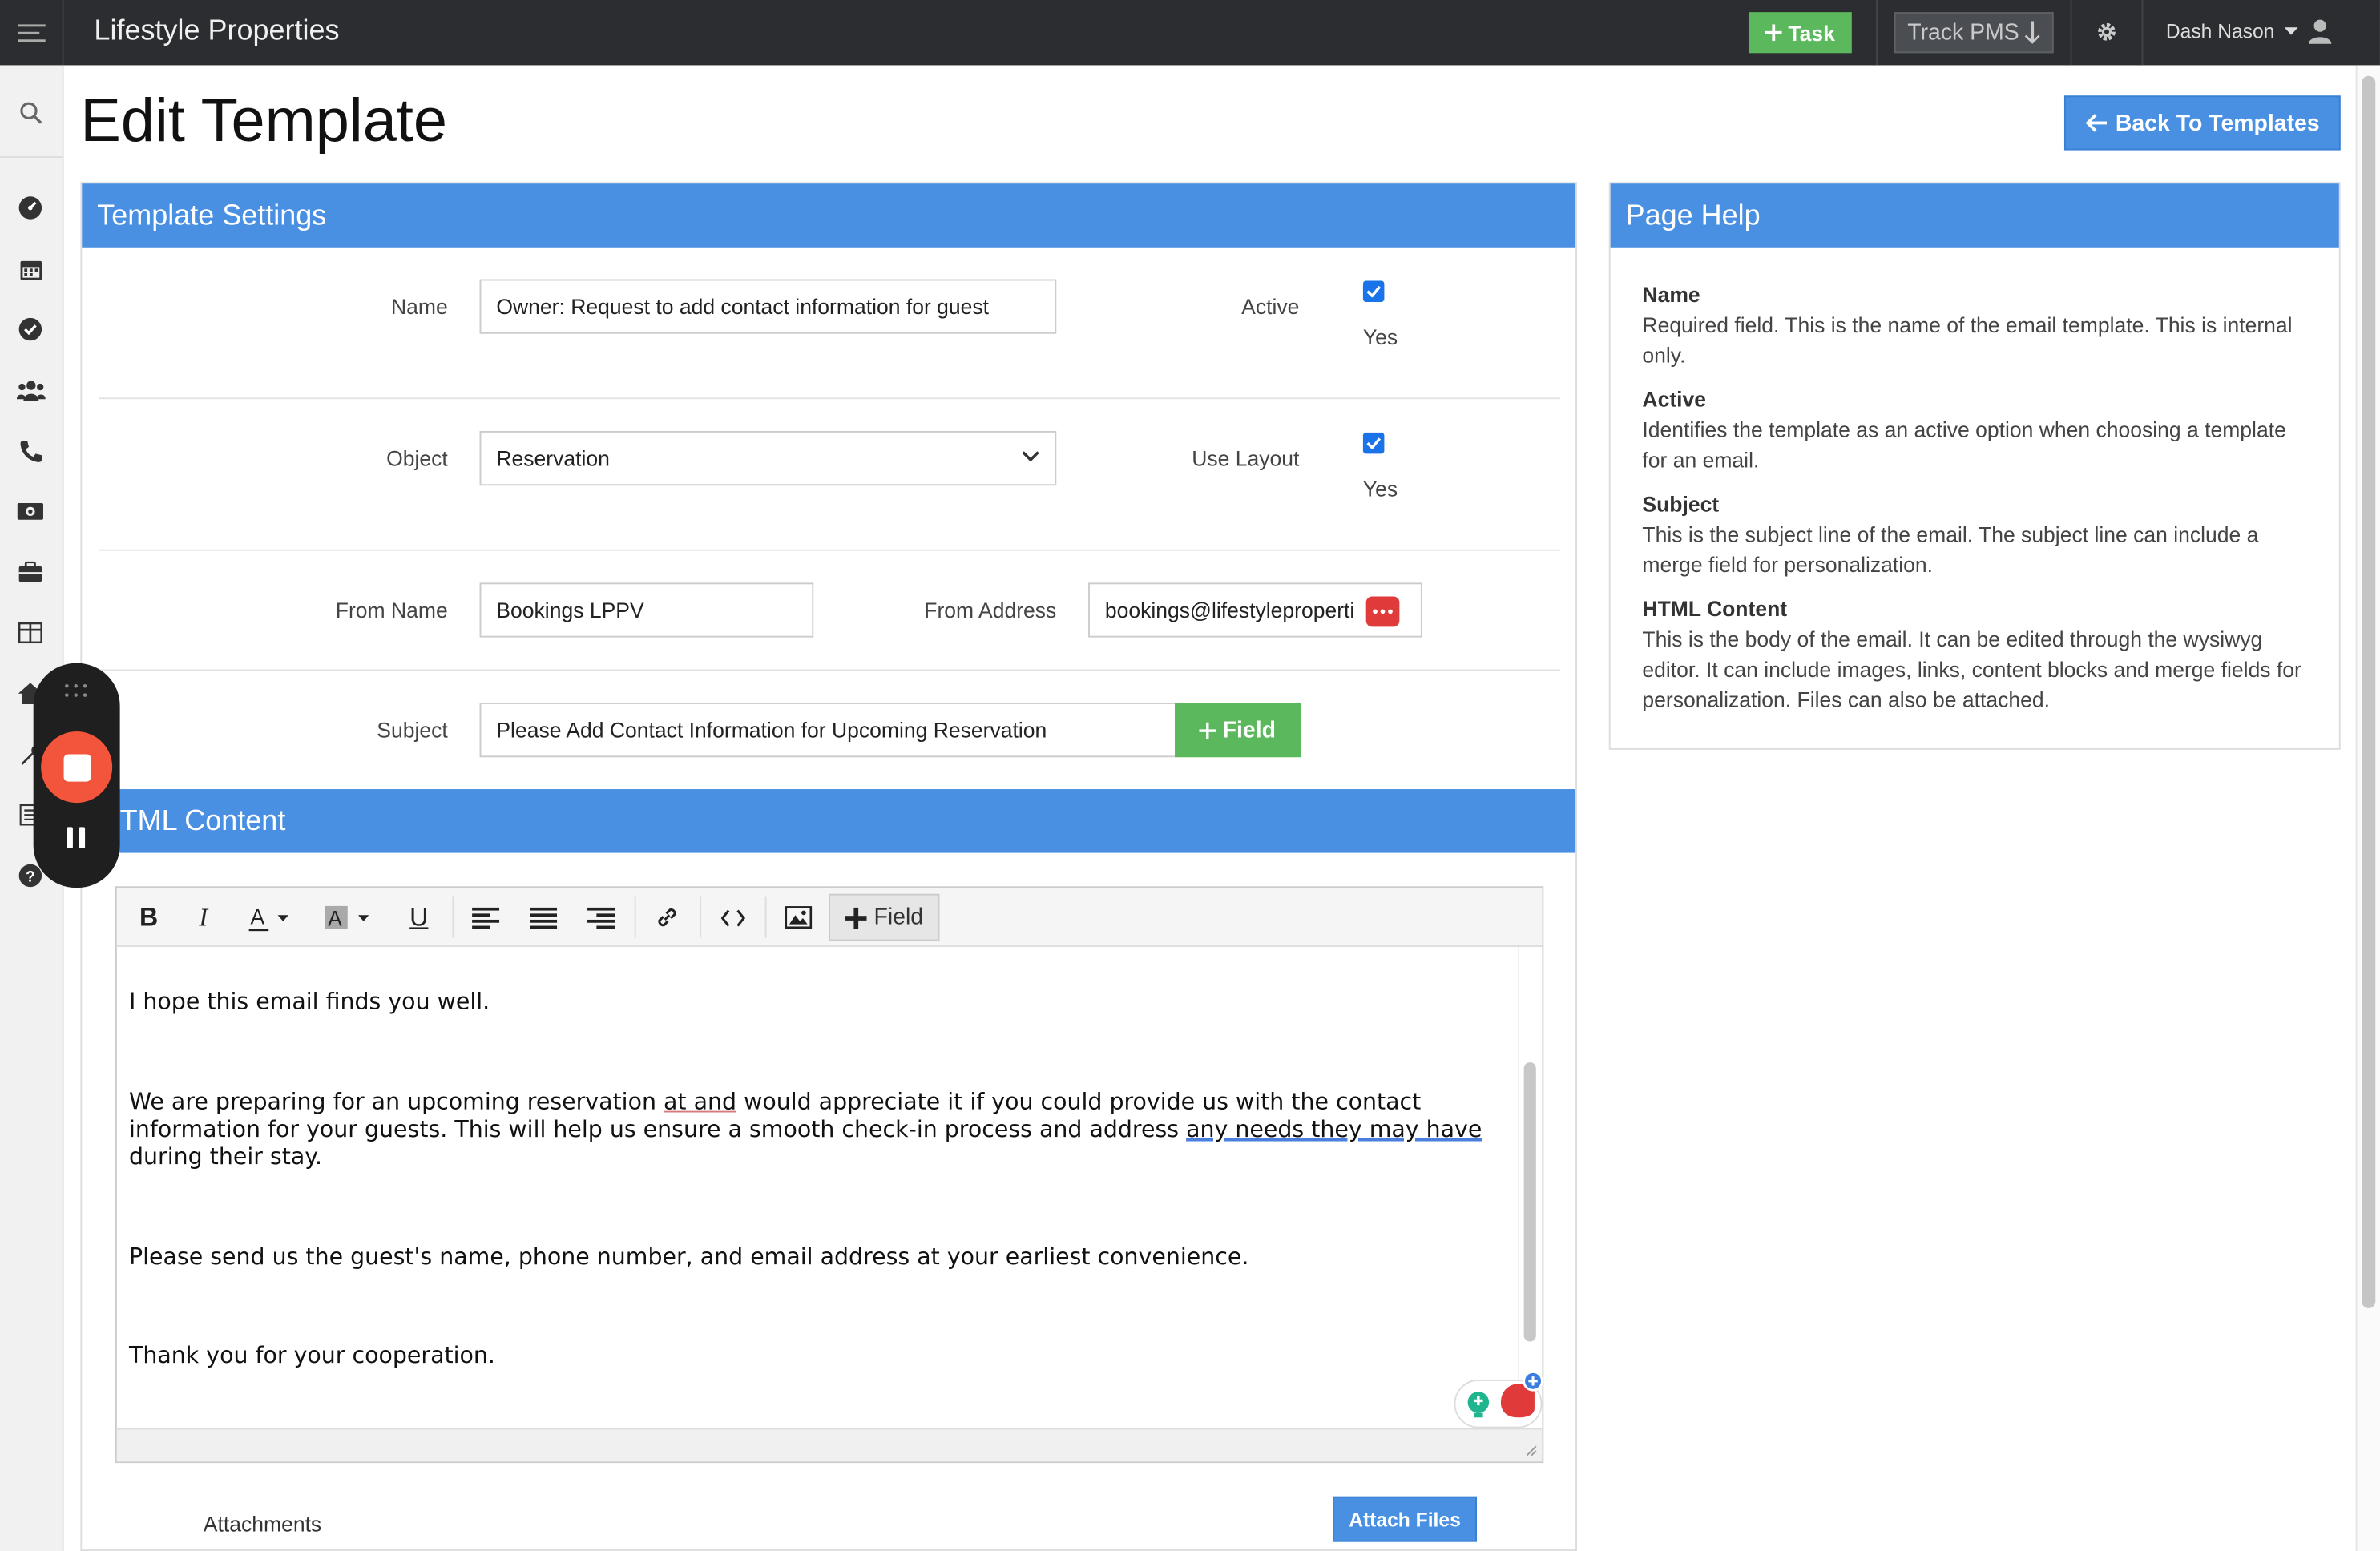 The width and height of the screenshot is (2380, 1551). I want to click on editor-toolbar: B I A A U Field, so click(830, 918).